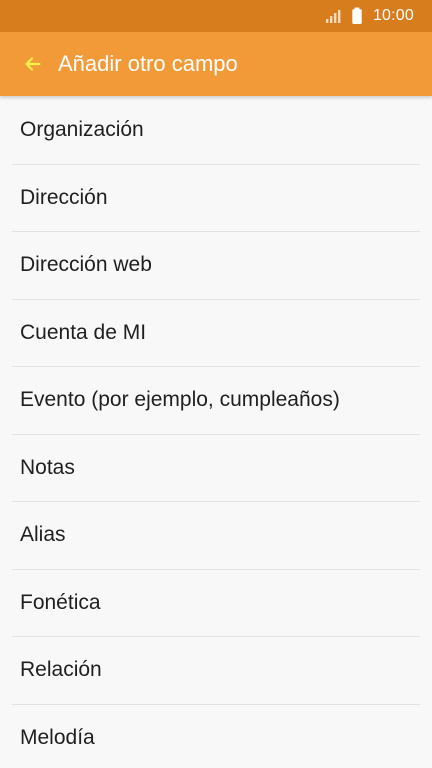  Describe the element at coordinates (216, 16) in the screenshot. I see `status-bar: 10:00` at that location.